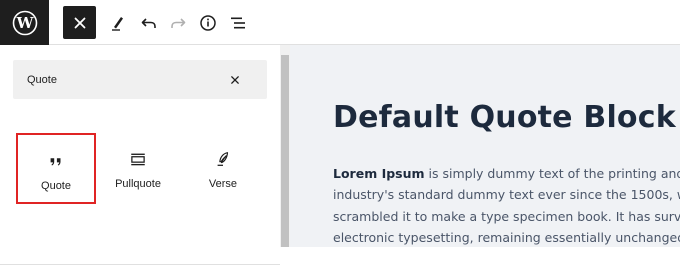 The height and width of the screenshot is (265, 680). I want to click on redo-icon, so click(177, 22).